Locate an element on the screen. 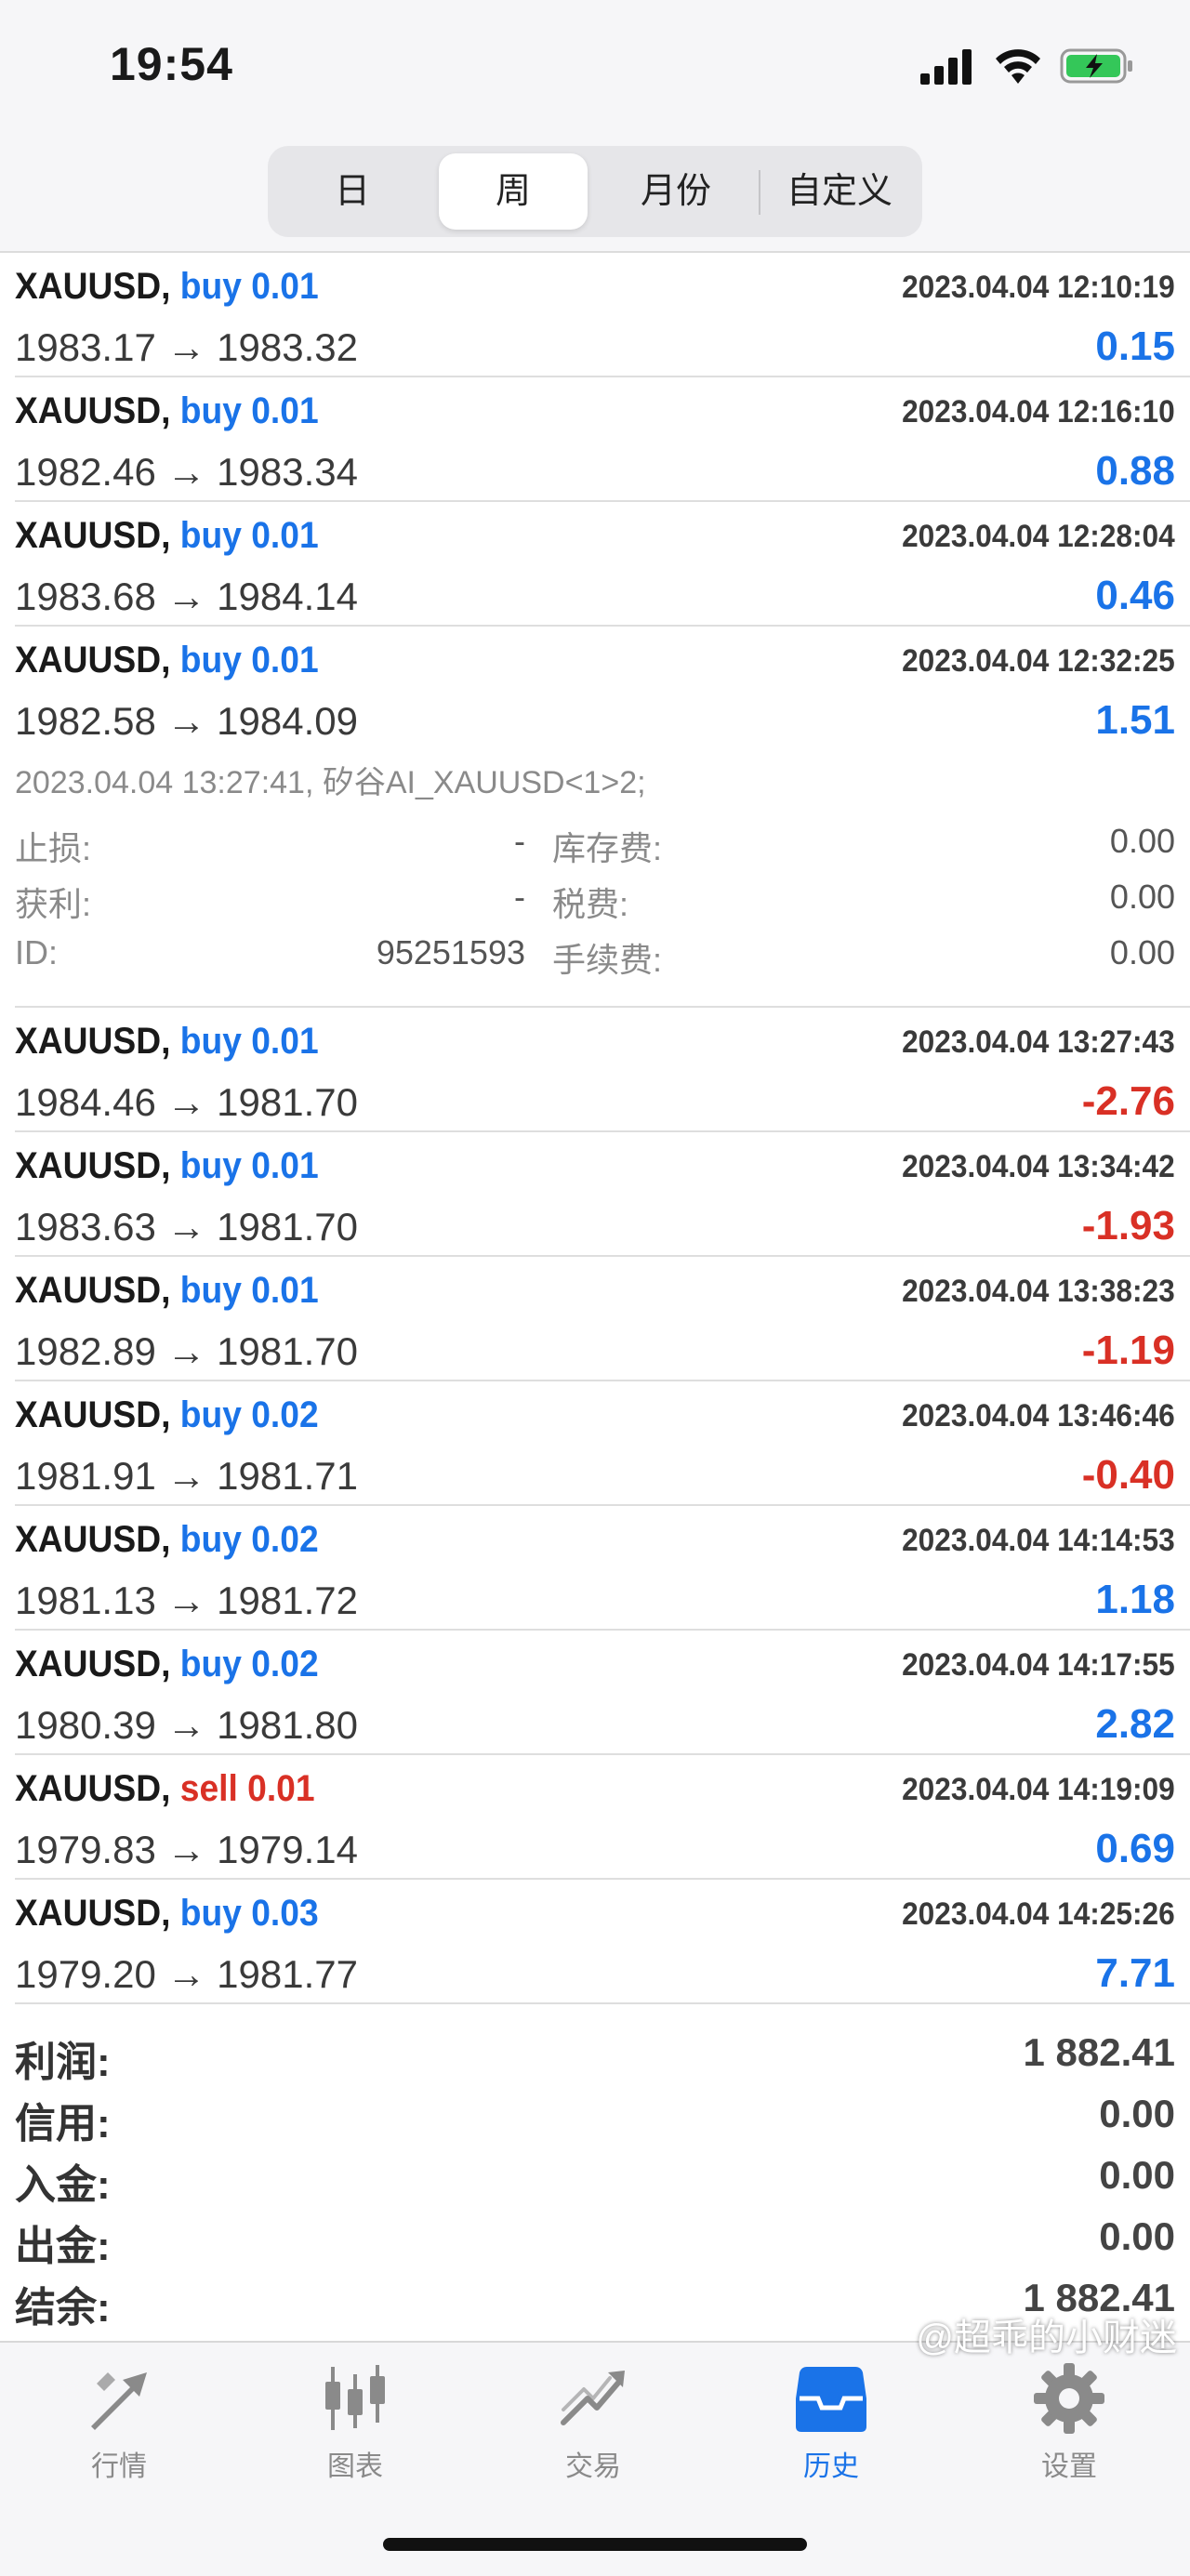 This screenshot has height=2576, width=1190. trade-datetime: 2023.04.04 13:34:42 is located at coordinates (1038, 1166).